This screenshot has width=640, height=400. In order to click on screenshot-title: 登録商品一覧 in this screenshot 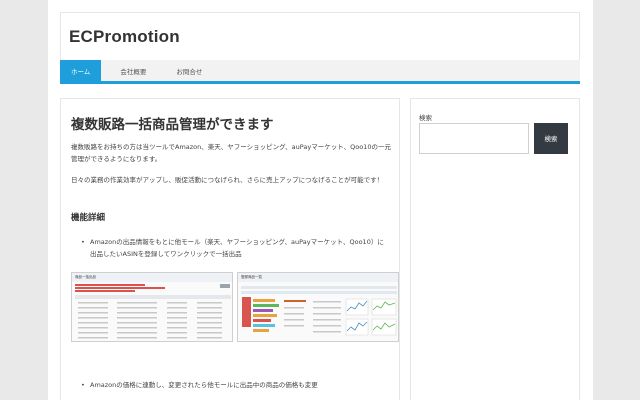, I will do `click(251, 277)`.